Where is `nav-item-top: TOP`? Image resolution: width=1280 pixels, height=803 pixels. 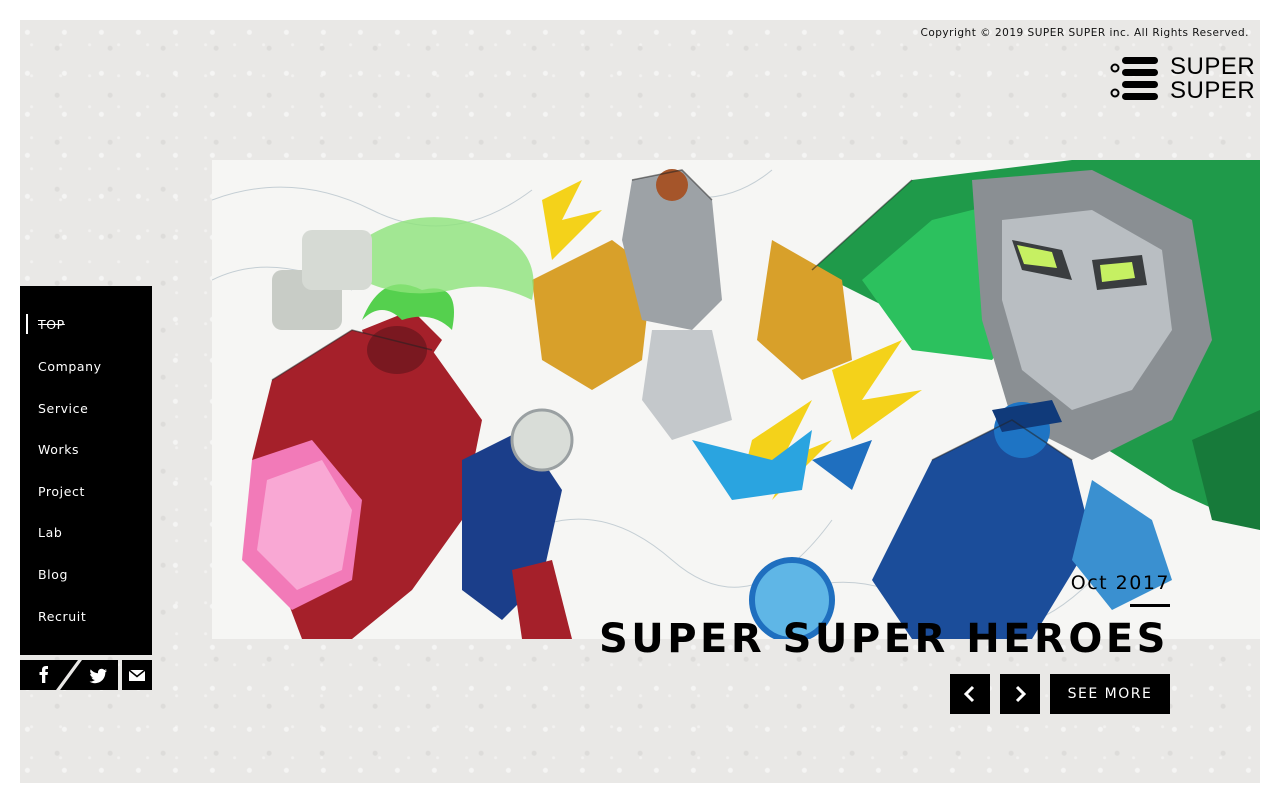 nav-item-top: TOP is located at coordinates (51, 324).